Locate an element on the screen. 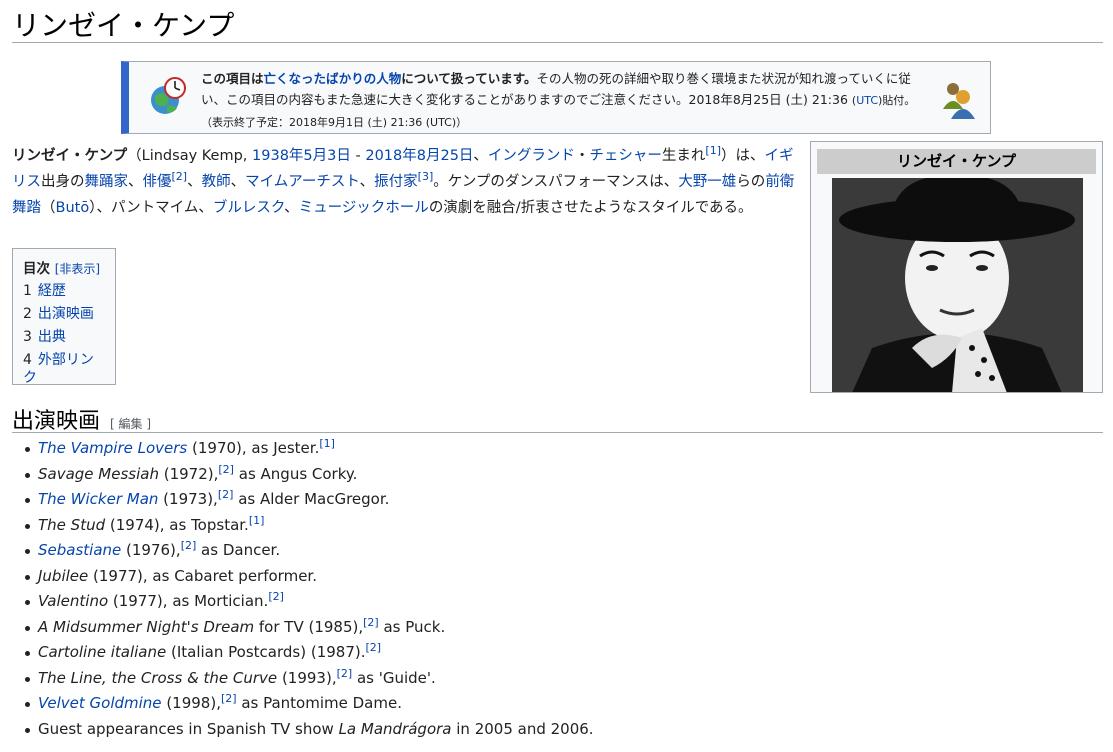 Image resolution: width=1113 pixels, height=752 pixels. music-hall-link: ミュージックホール is located at coordinates (364, 208).